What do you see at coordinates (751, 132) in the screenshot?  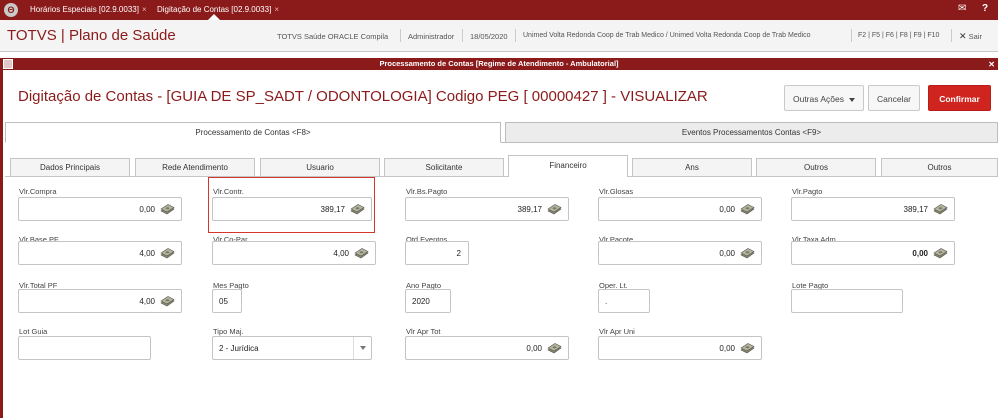 I see `tab-eventos-processamentos: Eventos Processamentos Contas <F9>` at bounding box center [751, 132].